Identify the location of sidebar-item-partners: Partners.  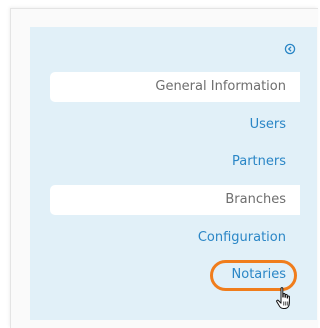
(175, 162).